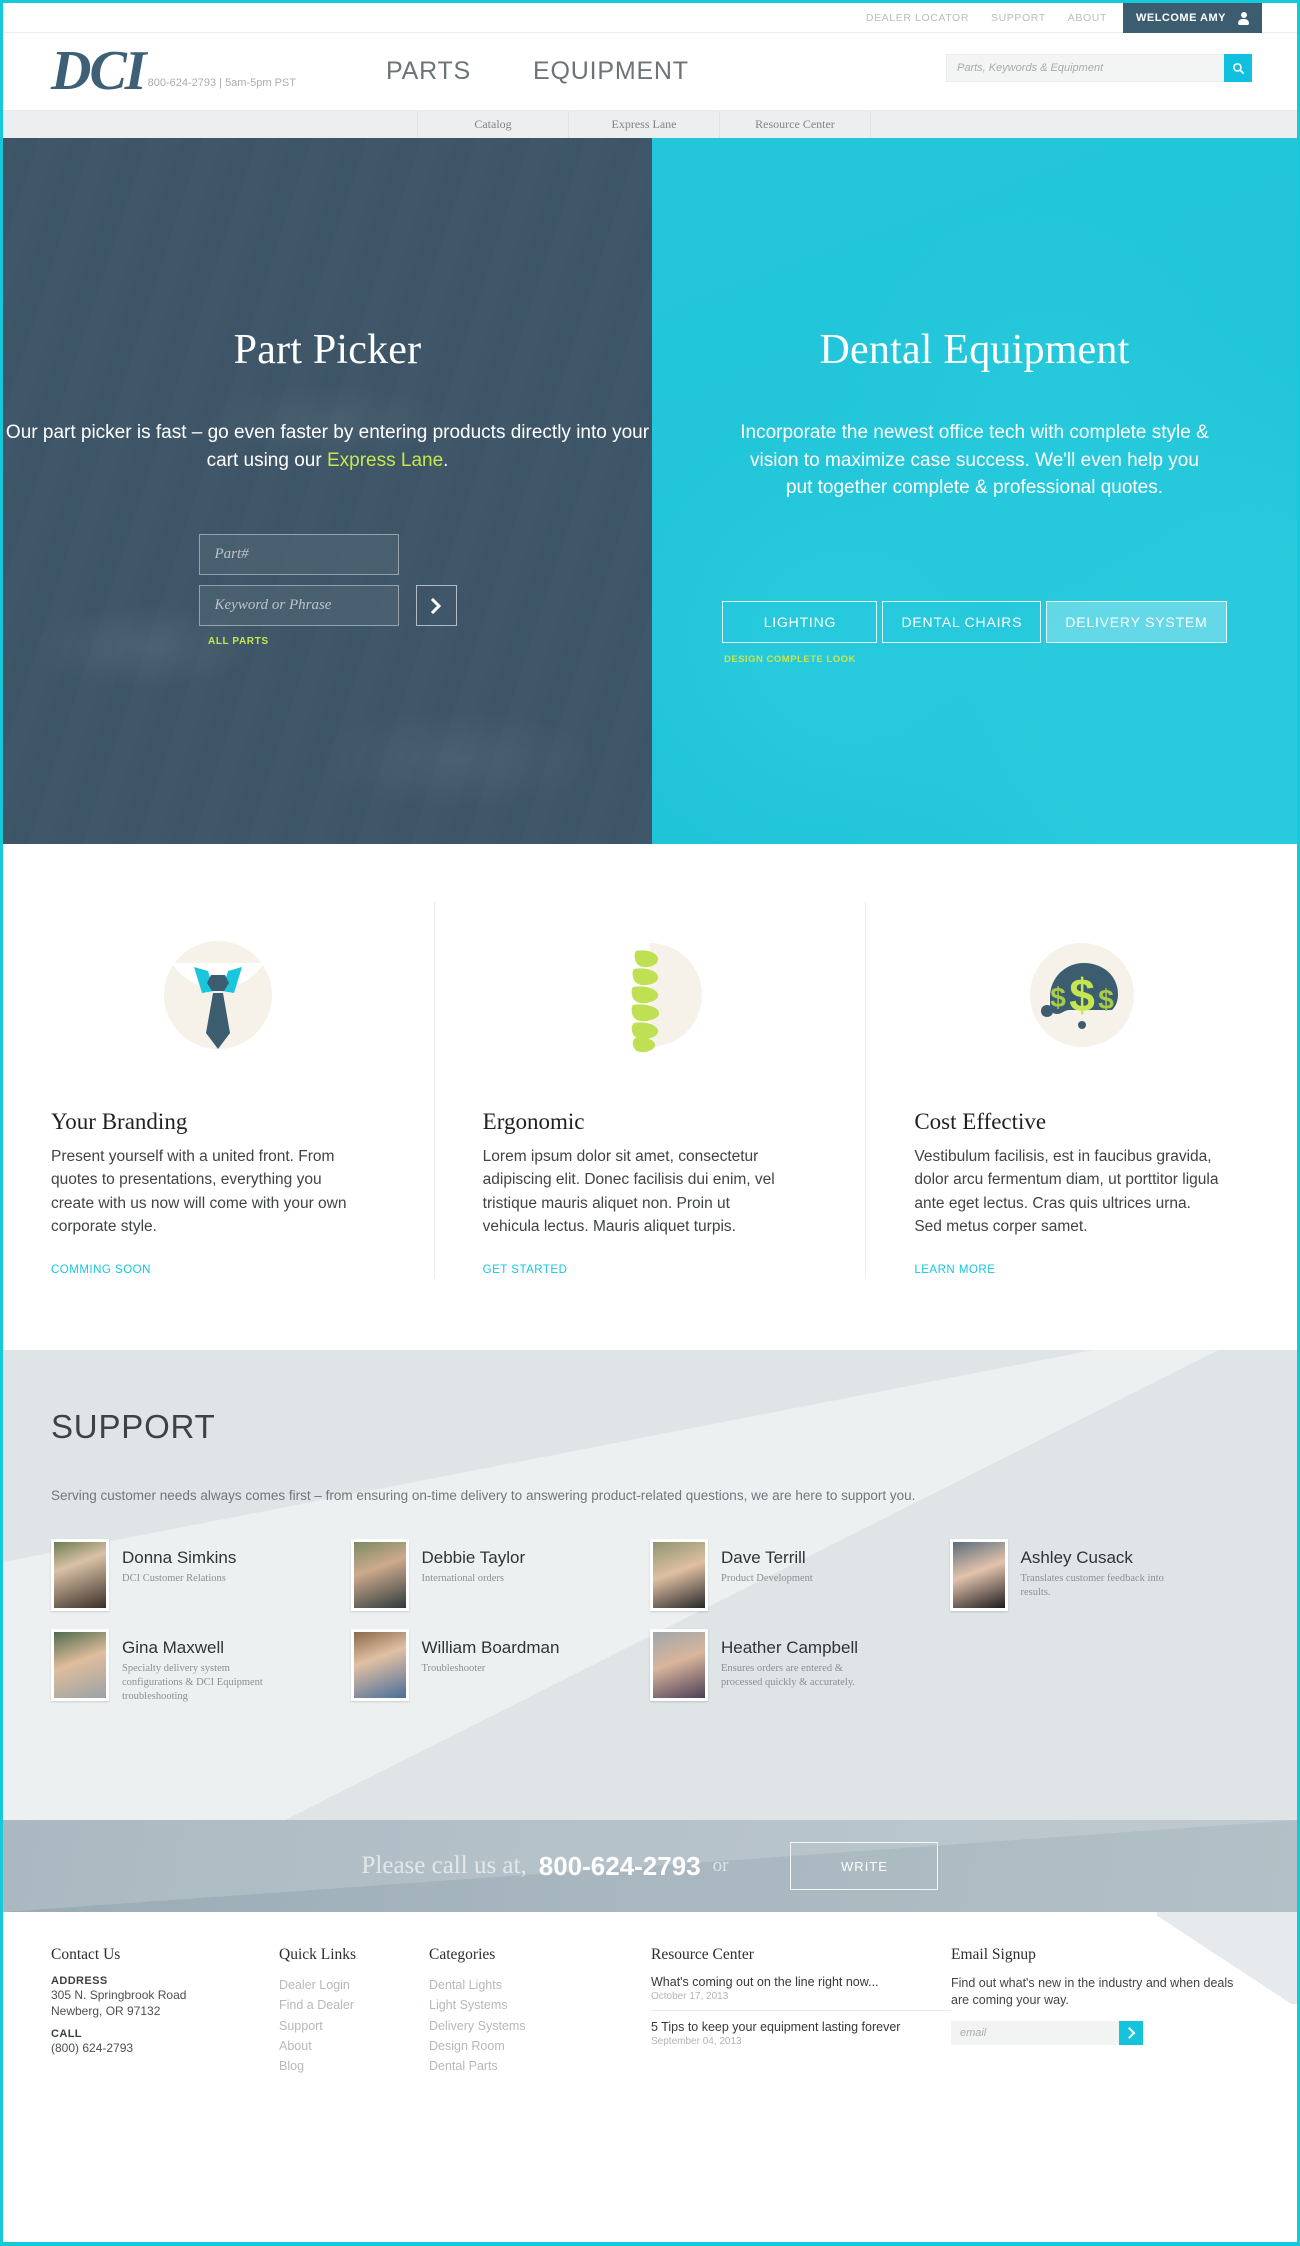 The width and height of the screenshot is (1300, 2246). I want to click on welcome-user-button: WELCOME AMY, so click(1192, 18).